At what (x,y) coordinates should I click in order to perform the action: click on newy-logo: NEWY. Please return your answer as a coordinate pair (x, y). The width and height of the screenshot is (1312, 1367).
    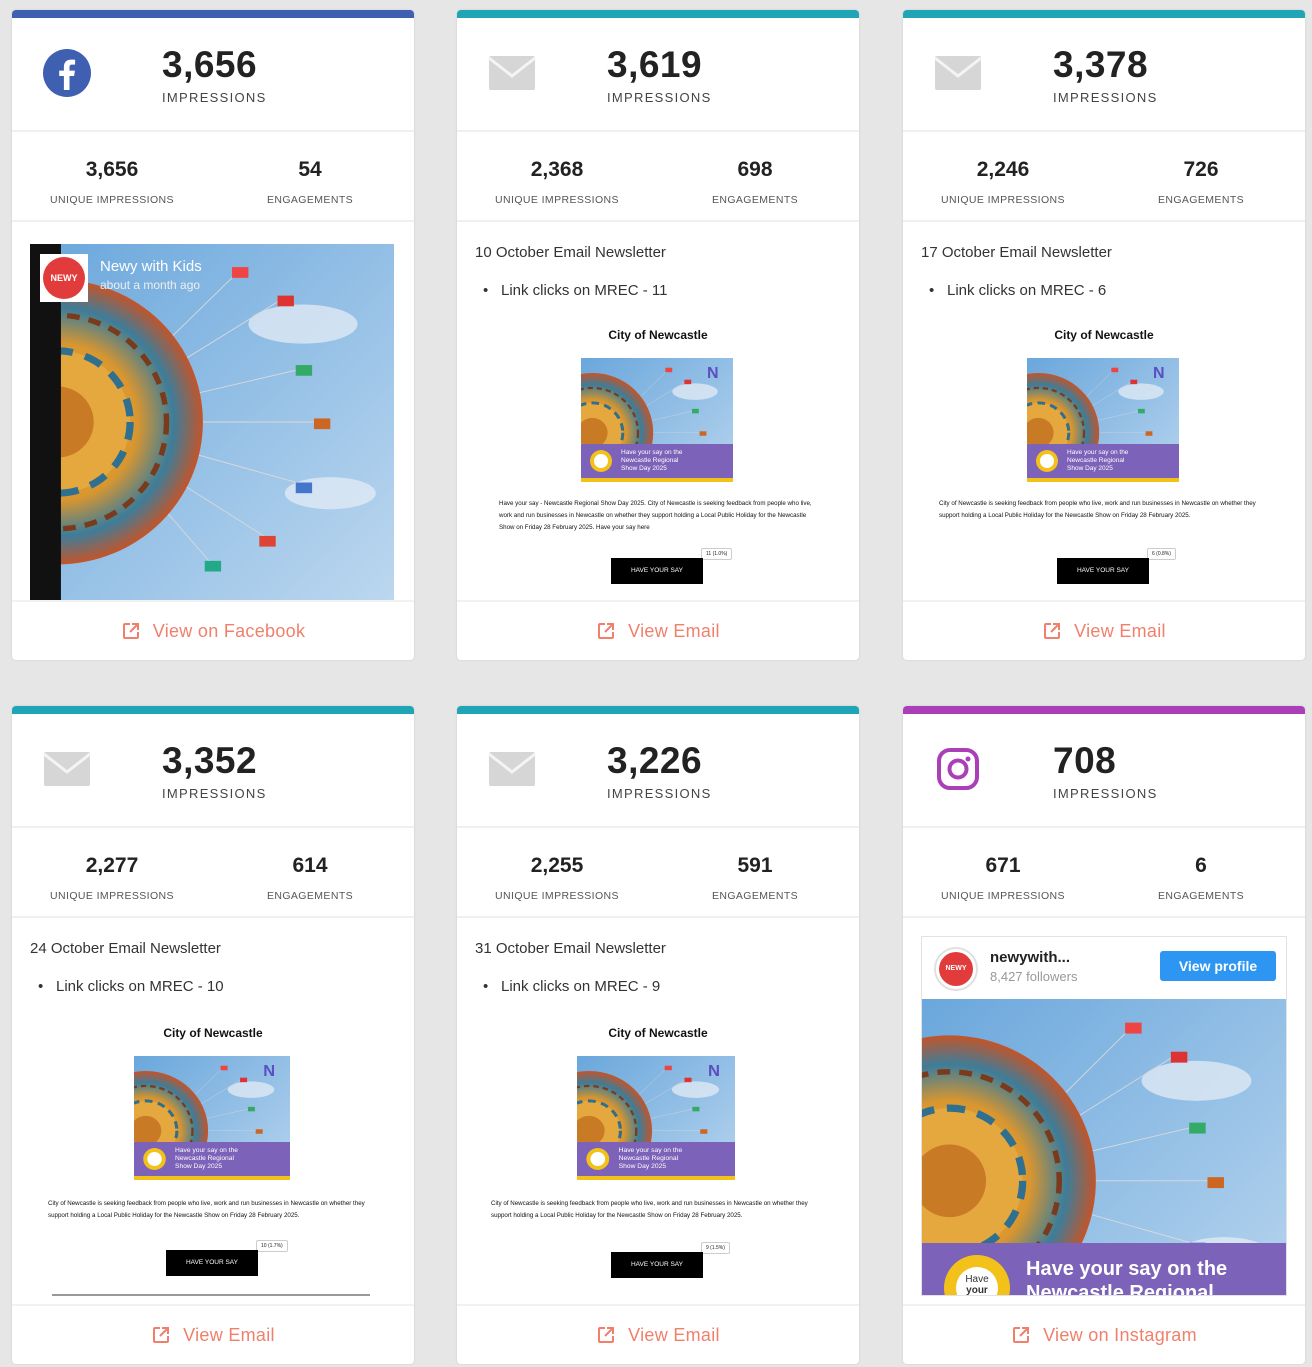
    Looking at the image, I should click on (64, 278).